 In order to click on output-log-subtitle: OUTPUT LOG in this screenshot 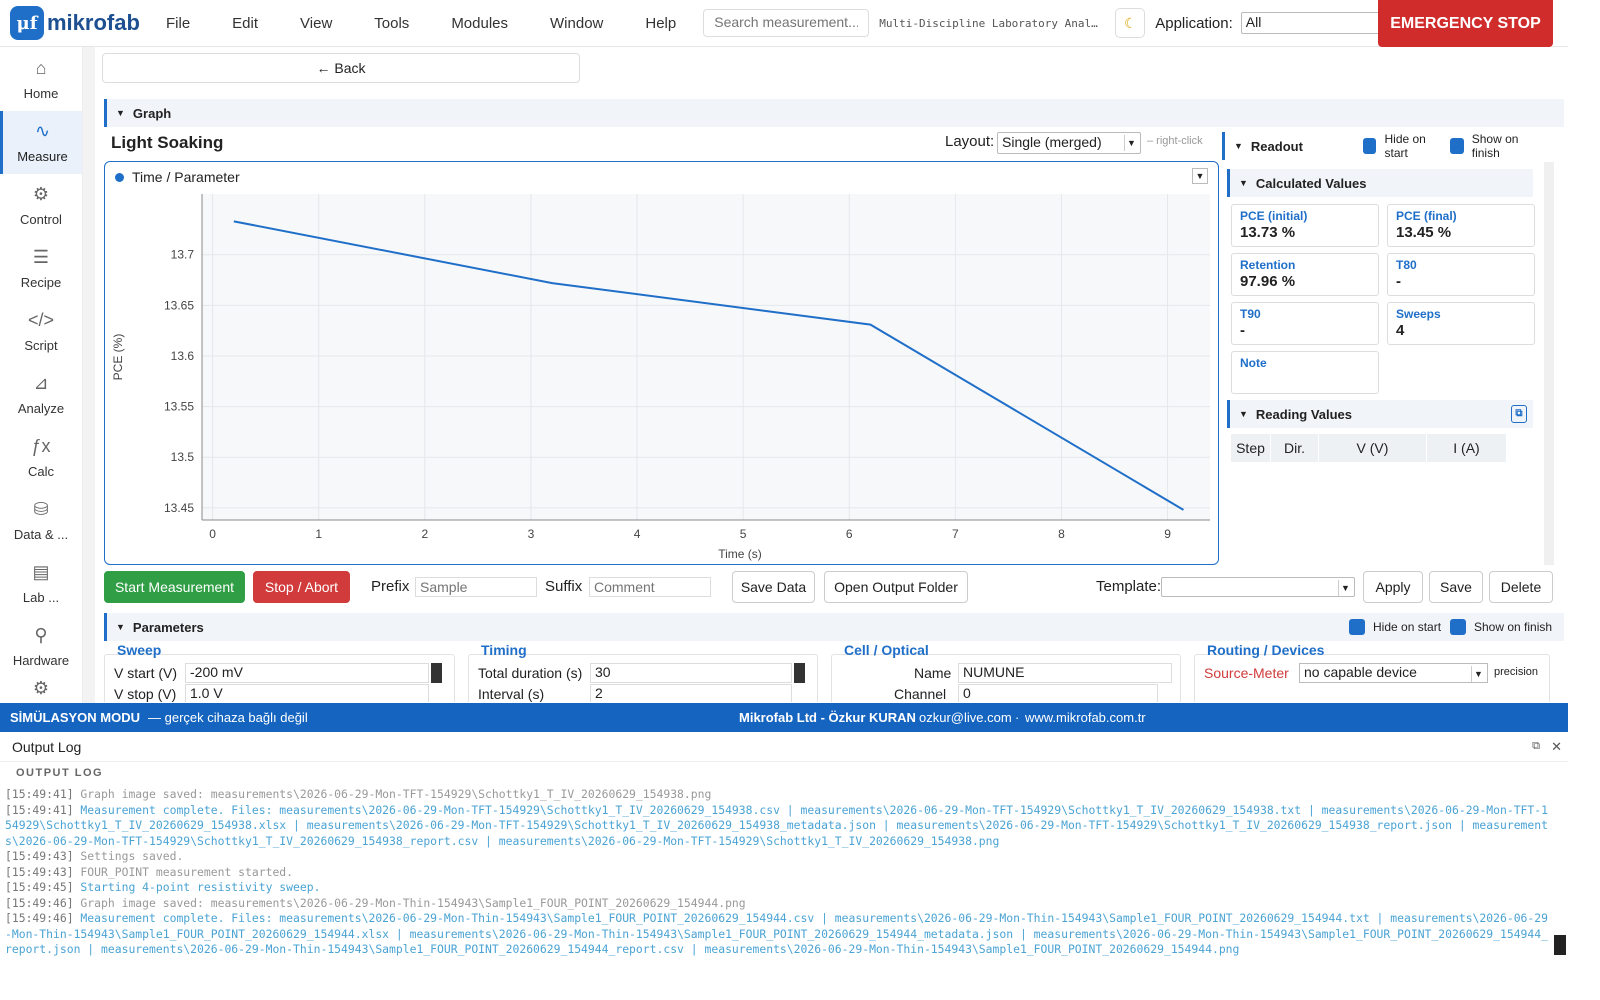, I will do `click(60, 773)`.